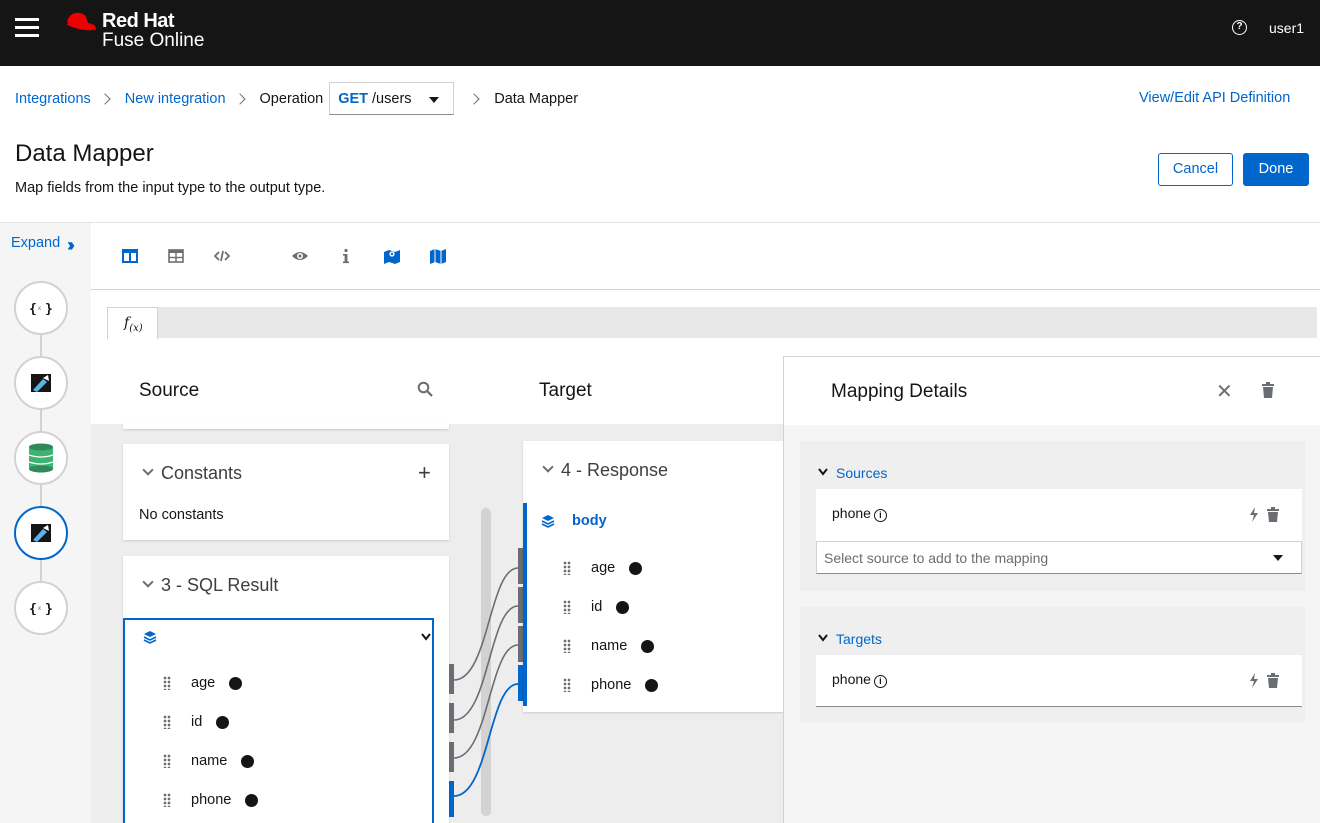 This screenshot has width=1320, height=823. Describe the element at coordinates (203, 683) in the screenshot. I see `source-field-age: age` at that location.